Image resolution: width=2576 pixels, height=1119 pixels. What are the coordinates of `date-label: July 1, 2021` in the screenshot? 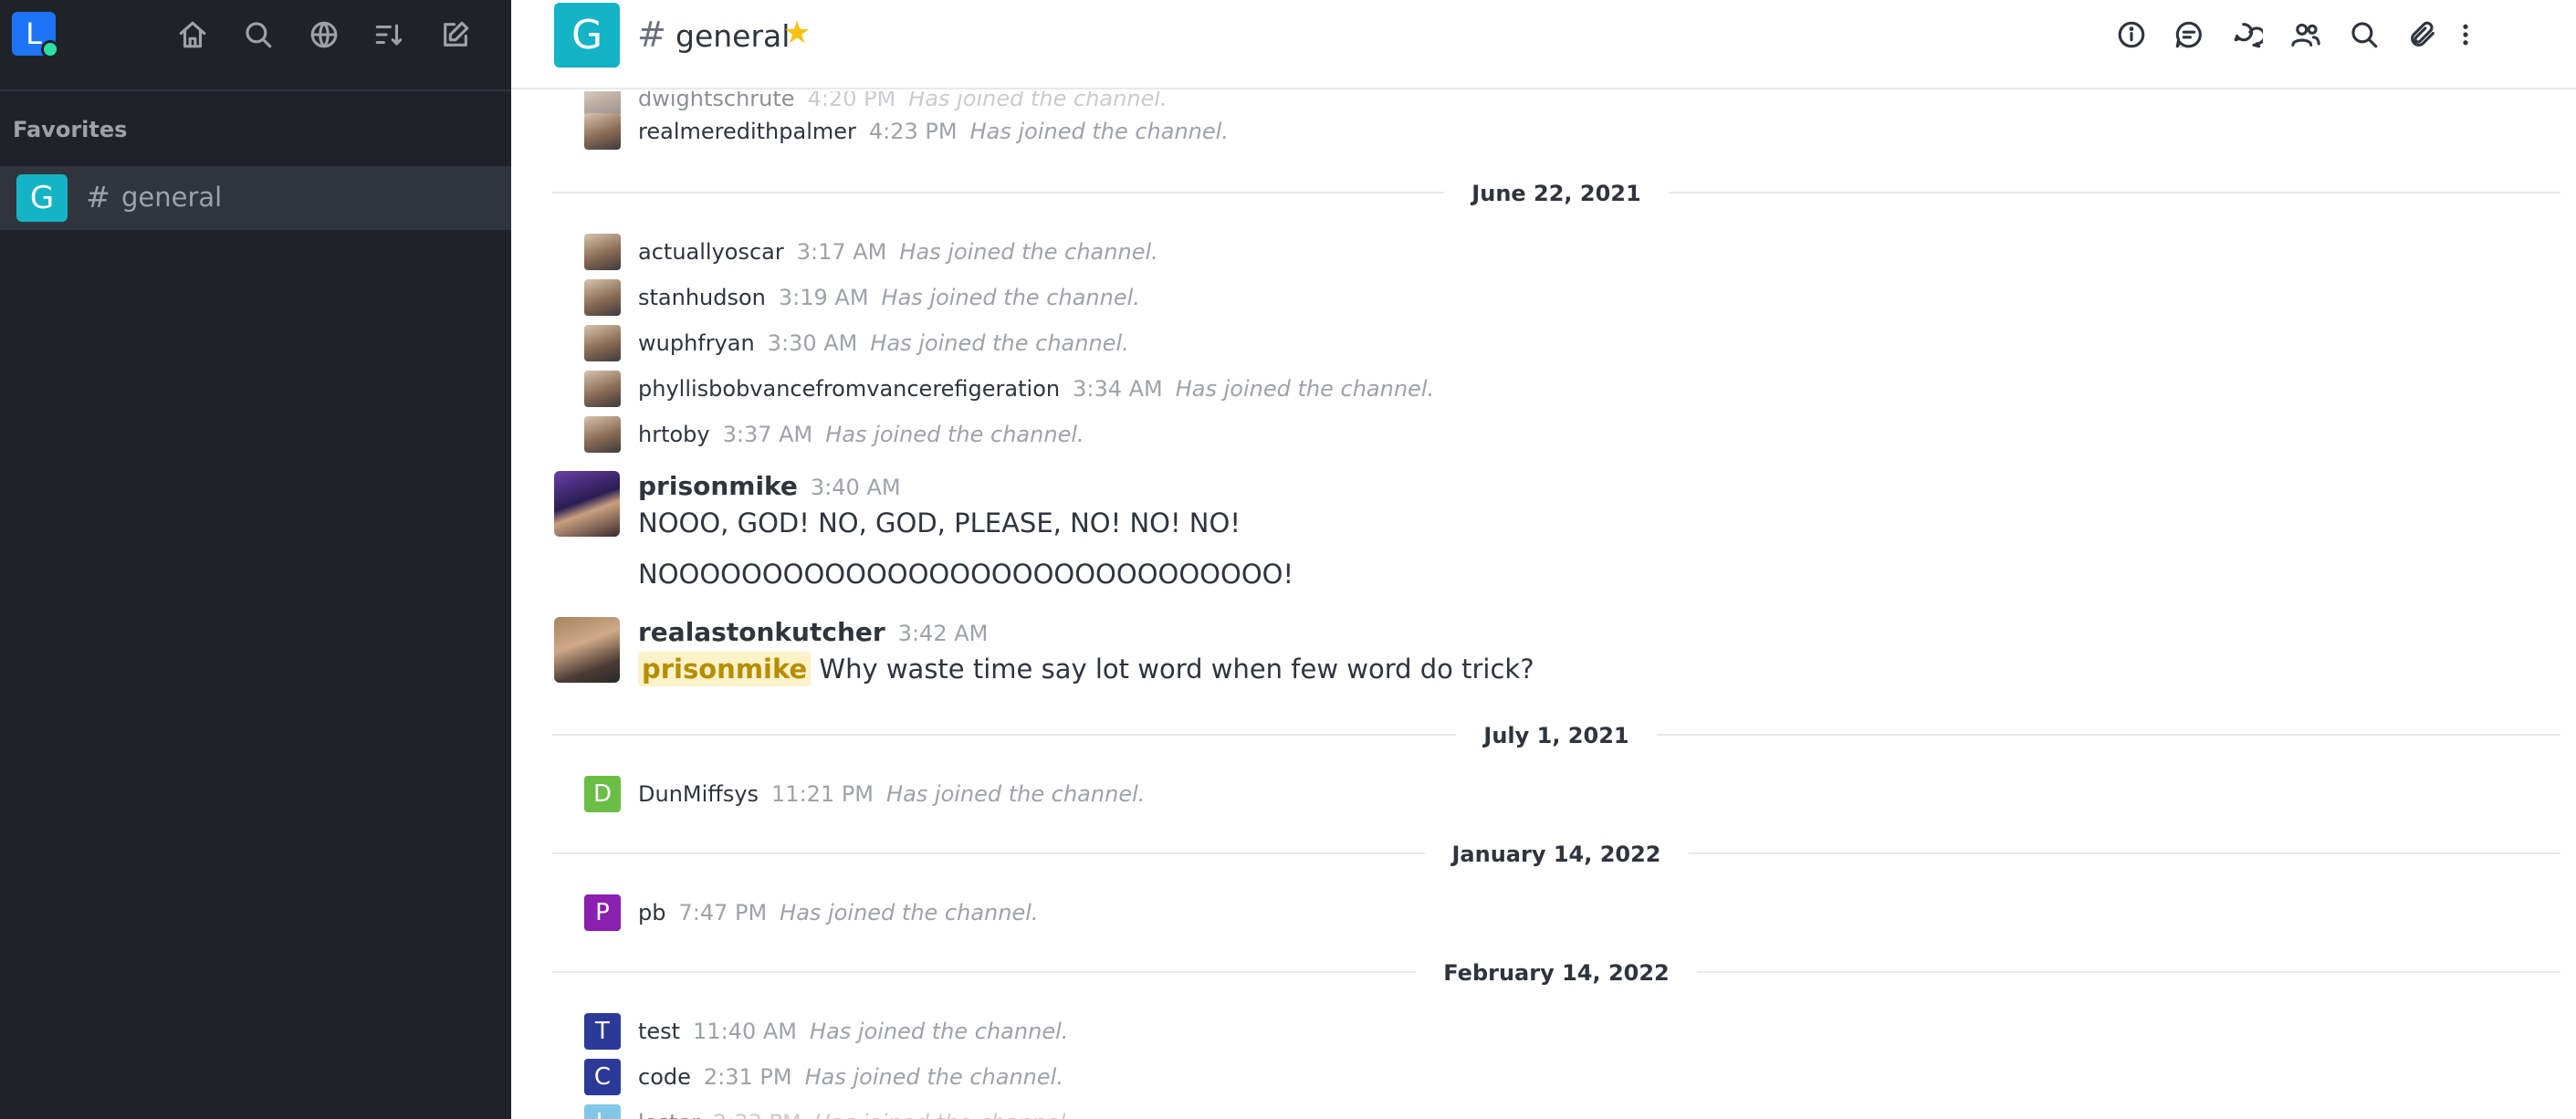 It's located at (1556, 735).